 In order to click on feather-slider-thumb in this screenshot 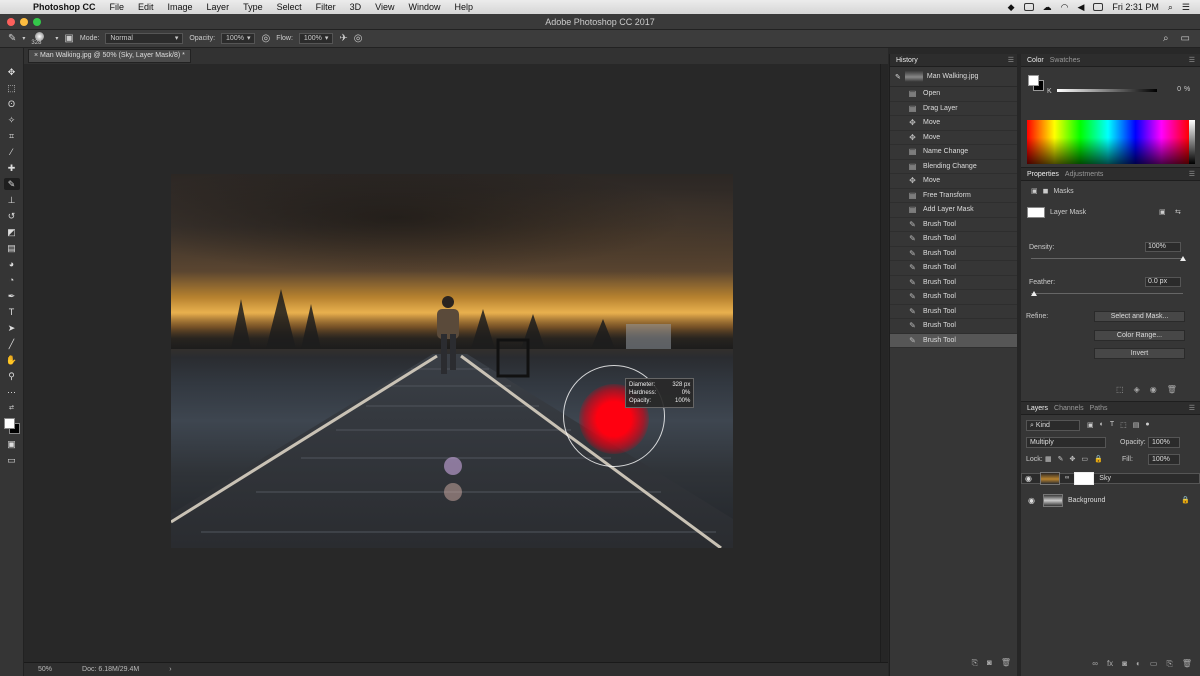, I will do `click(1034, 293)`.